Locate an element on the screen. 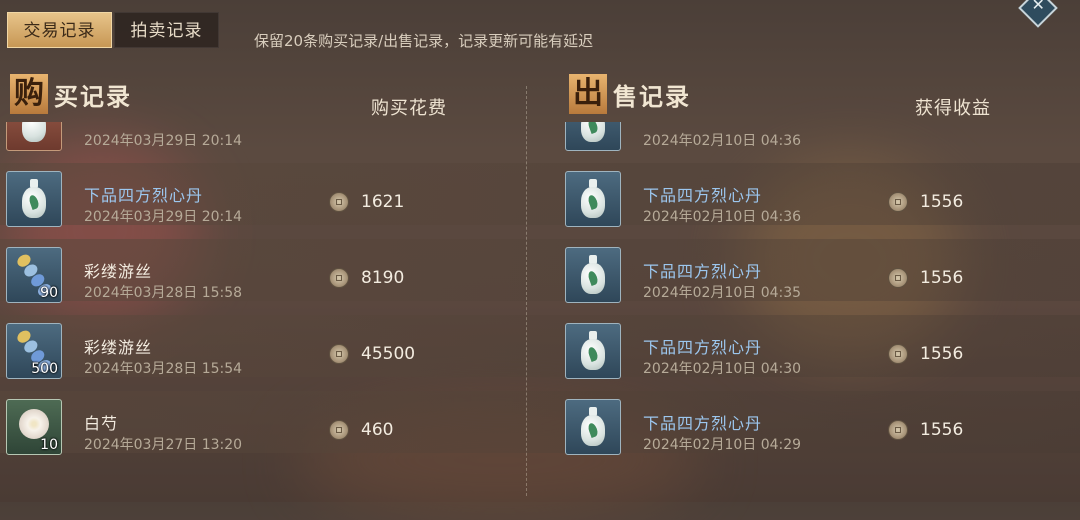 This screenshot has height=520, width=1080. item-quantity: 10 is located at coordinates (49, 445).